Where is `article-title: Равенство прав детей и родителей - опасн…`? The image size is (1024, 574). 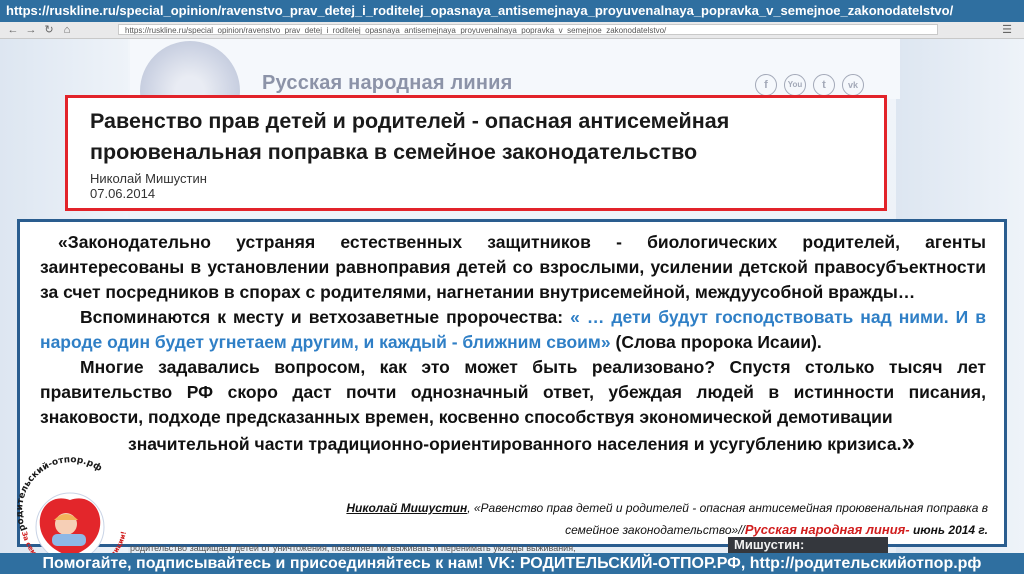 article-title: Равенство прав детей и родителей - опасн… is located at coordinates (410, 136).